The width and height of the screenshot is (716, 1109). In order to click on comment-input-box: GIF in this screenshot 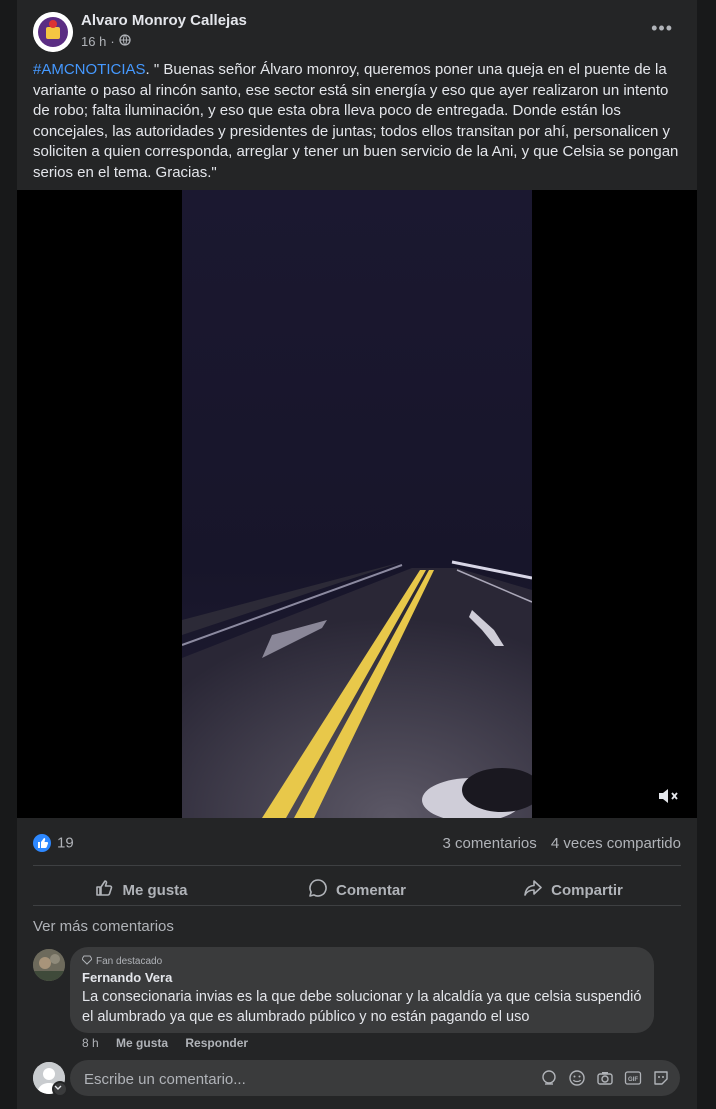, I will do `click(375, 1079)`.